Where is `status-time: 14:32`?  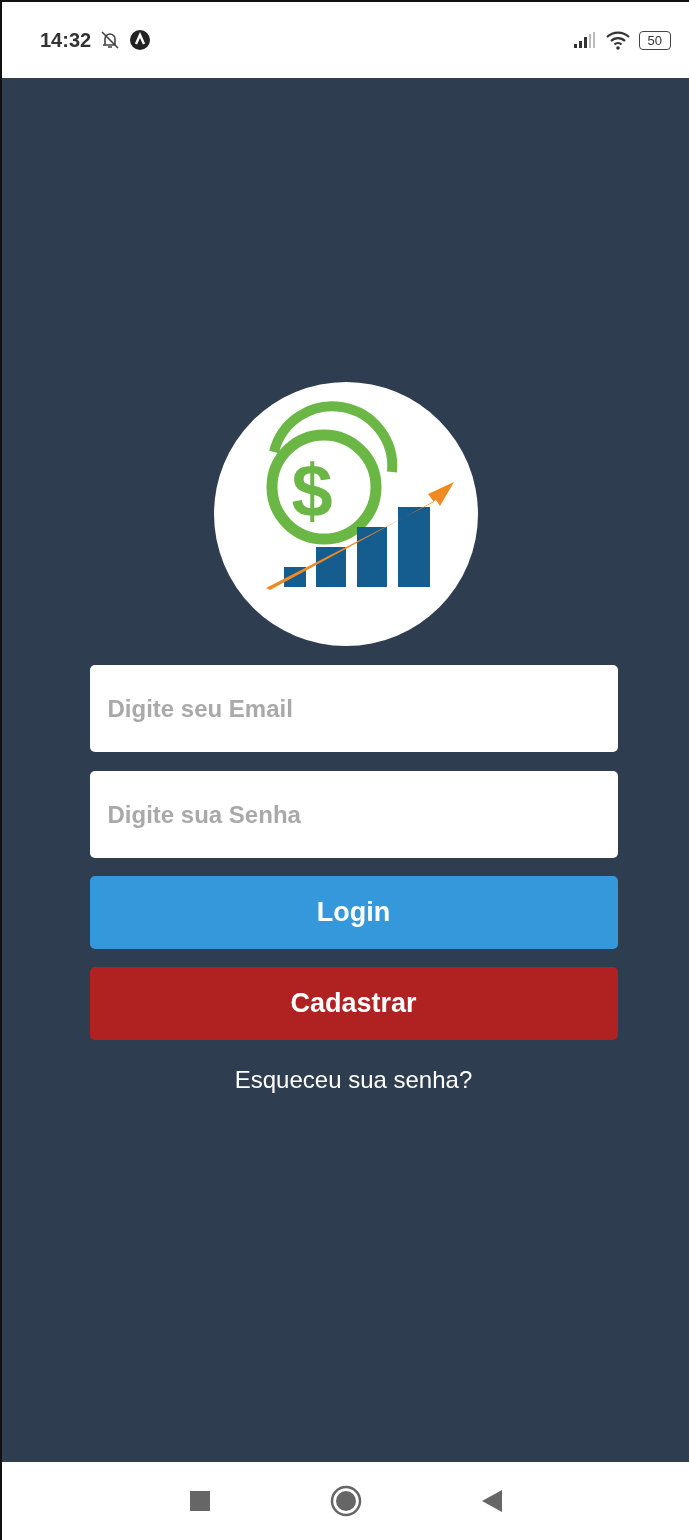 status-time: 14:32 is located at coordinates (66, 40).